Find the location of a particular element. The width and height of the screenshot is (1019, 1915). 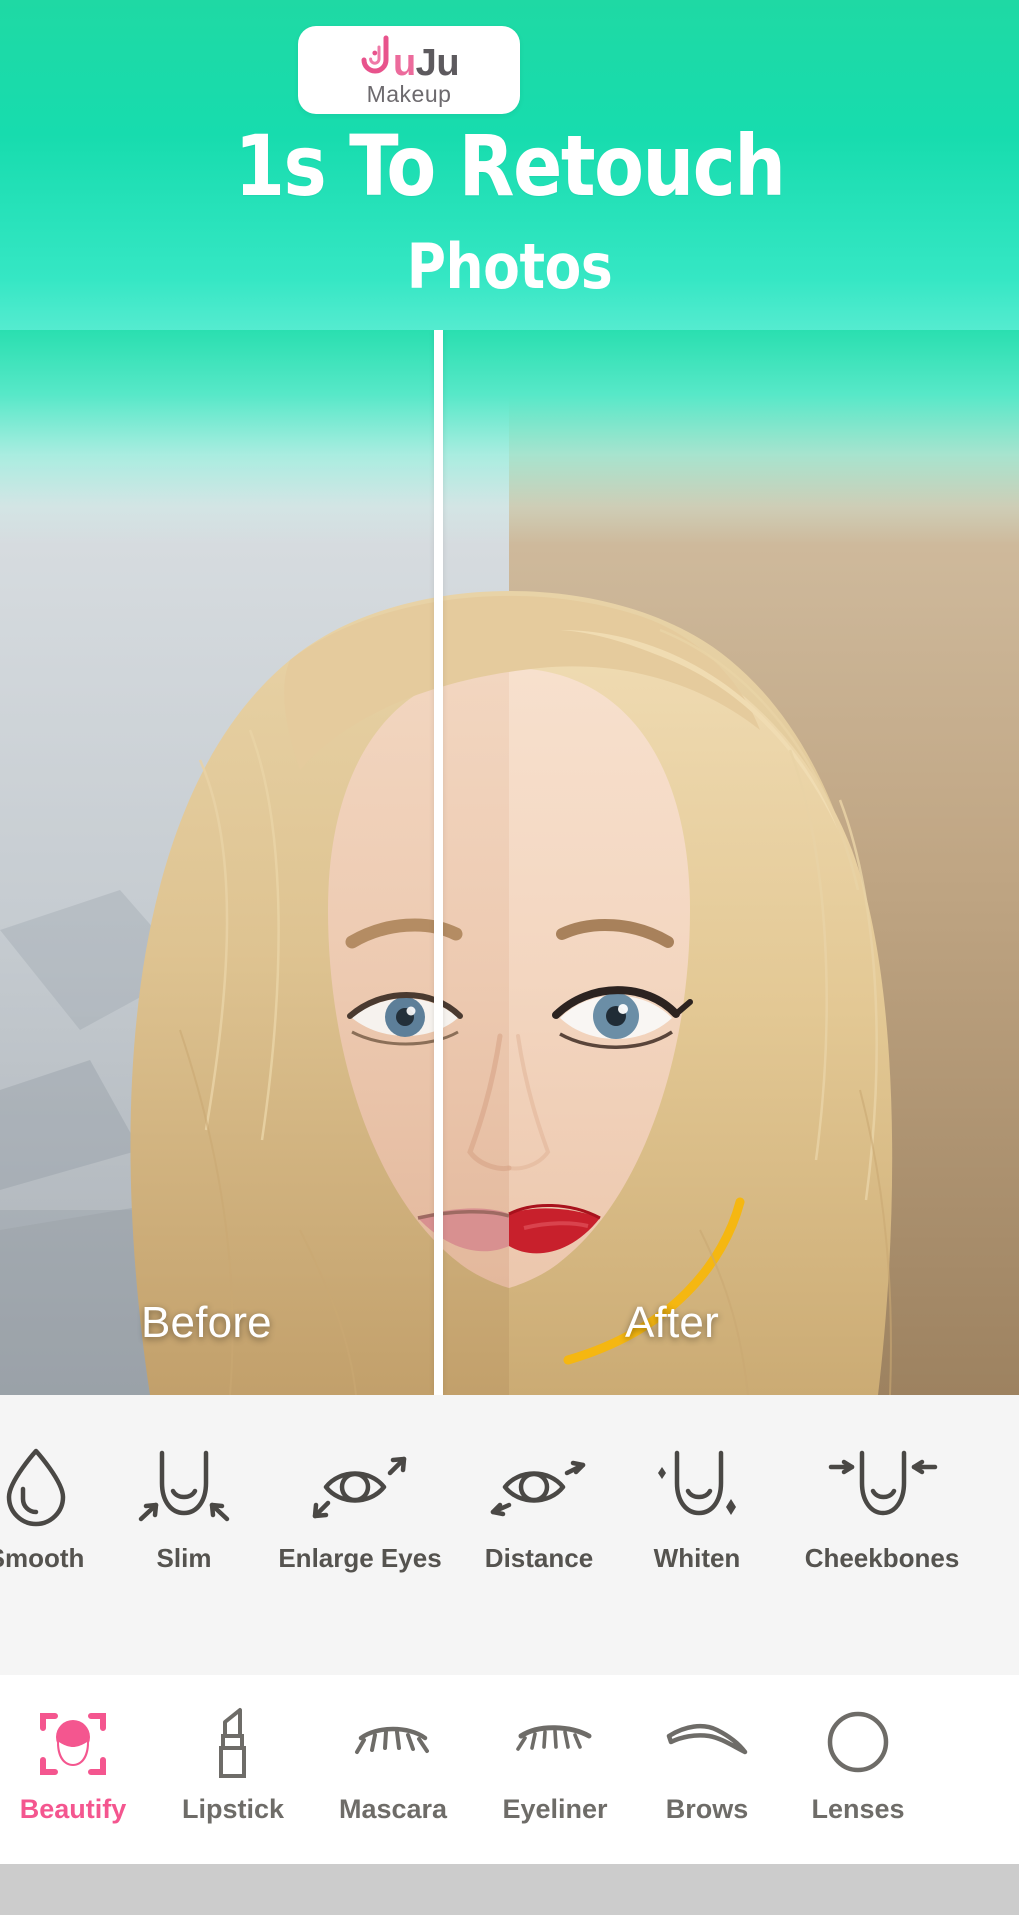

eye-enlarge-icon is located at coordinates (360, 1485).